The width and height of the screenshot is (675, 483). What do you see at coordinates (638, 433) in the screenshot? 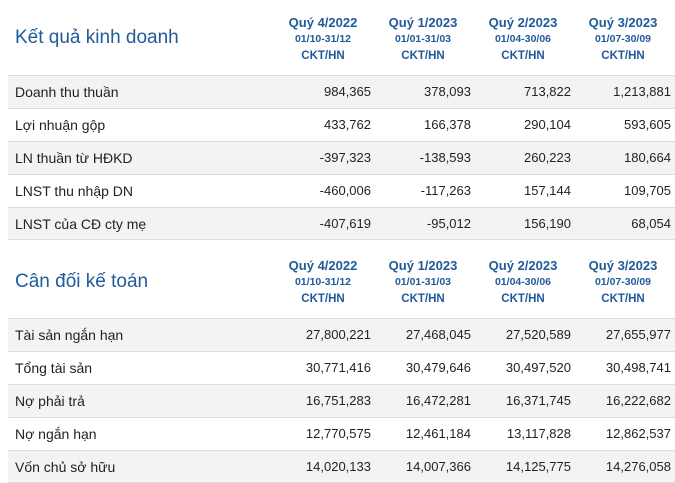
I see `table-cell: 12,862,537` at bounding box center [638, 433].